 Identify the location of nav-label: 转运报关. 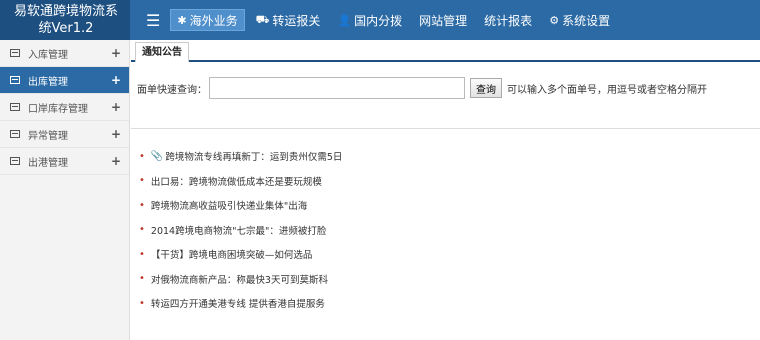
(296, 20).